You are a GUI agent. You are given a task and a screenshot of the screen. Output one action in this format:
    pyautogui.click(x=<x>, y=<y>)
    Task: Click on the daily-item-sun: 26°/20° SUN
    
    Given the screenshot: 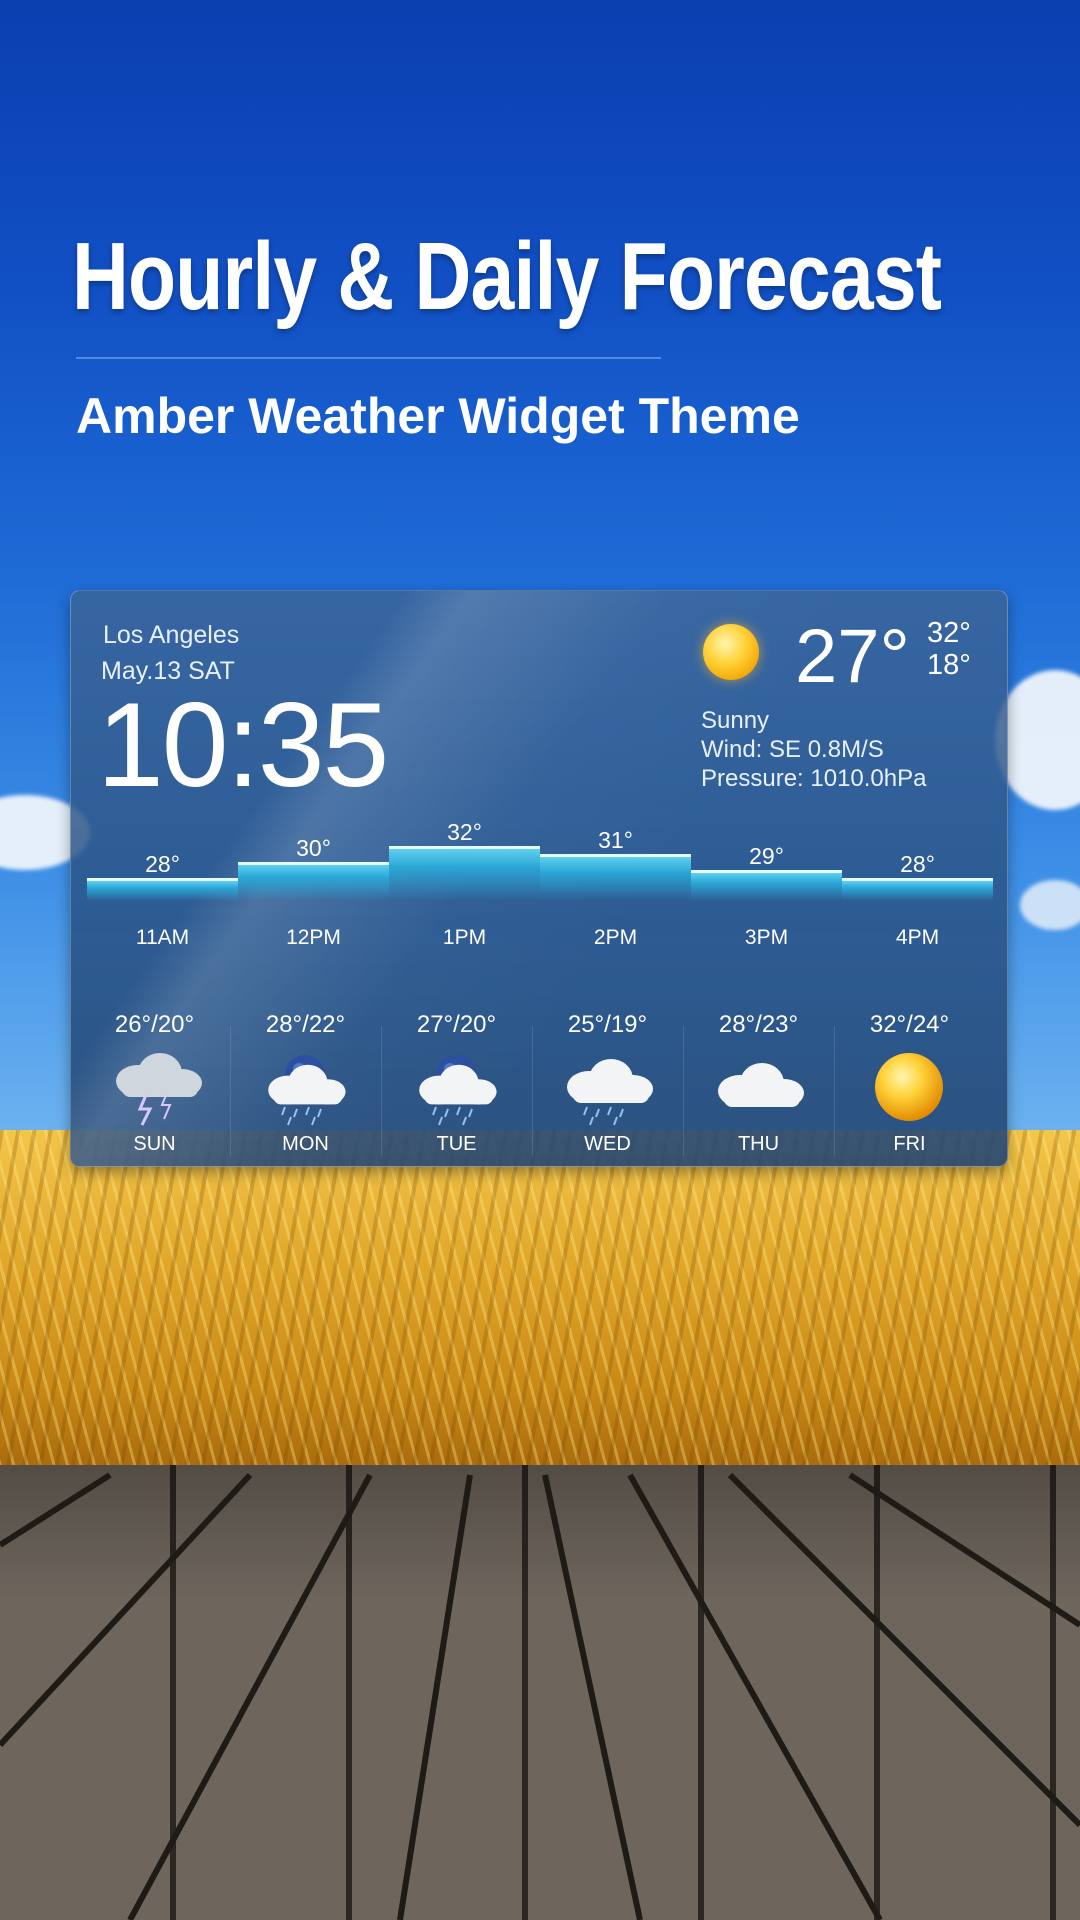 What is the action you would take?
    pyautogui.click(x=154, y=1086)
    